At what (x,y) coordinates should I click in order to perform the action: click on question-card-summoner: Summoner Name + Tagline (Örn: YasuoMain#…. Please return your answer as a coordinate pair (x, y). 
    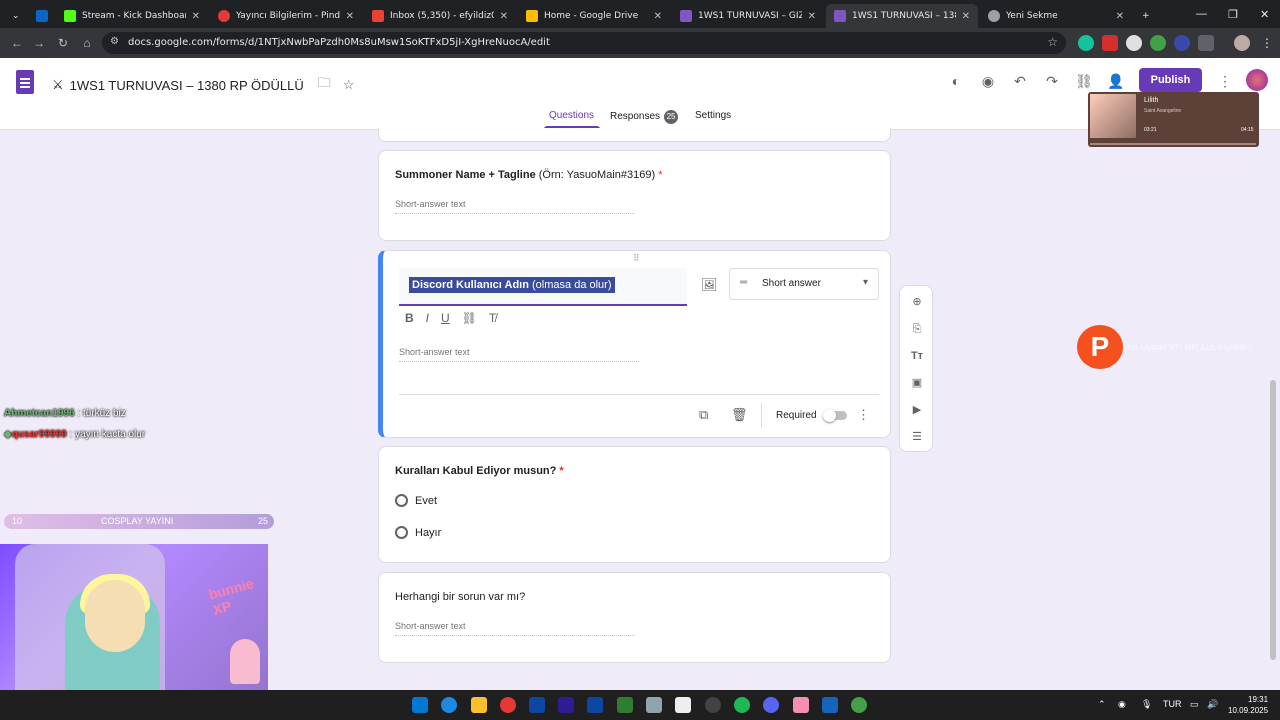
    Looking at the image, I should click on (634, 195).